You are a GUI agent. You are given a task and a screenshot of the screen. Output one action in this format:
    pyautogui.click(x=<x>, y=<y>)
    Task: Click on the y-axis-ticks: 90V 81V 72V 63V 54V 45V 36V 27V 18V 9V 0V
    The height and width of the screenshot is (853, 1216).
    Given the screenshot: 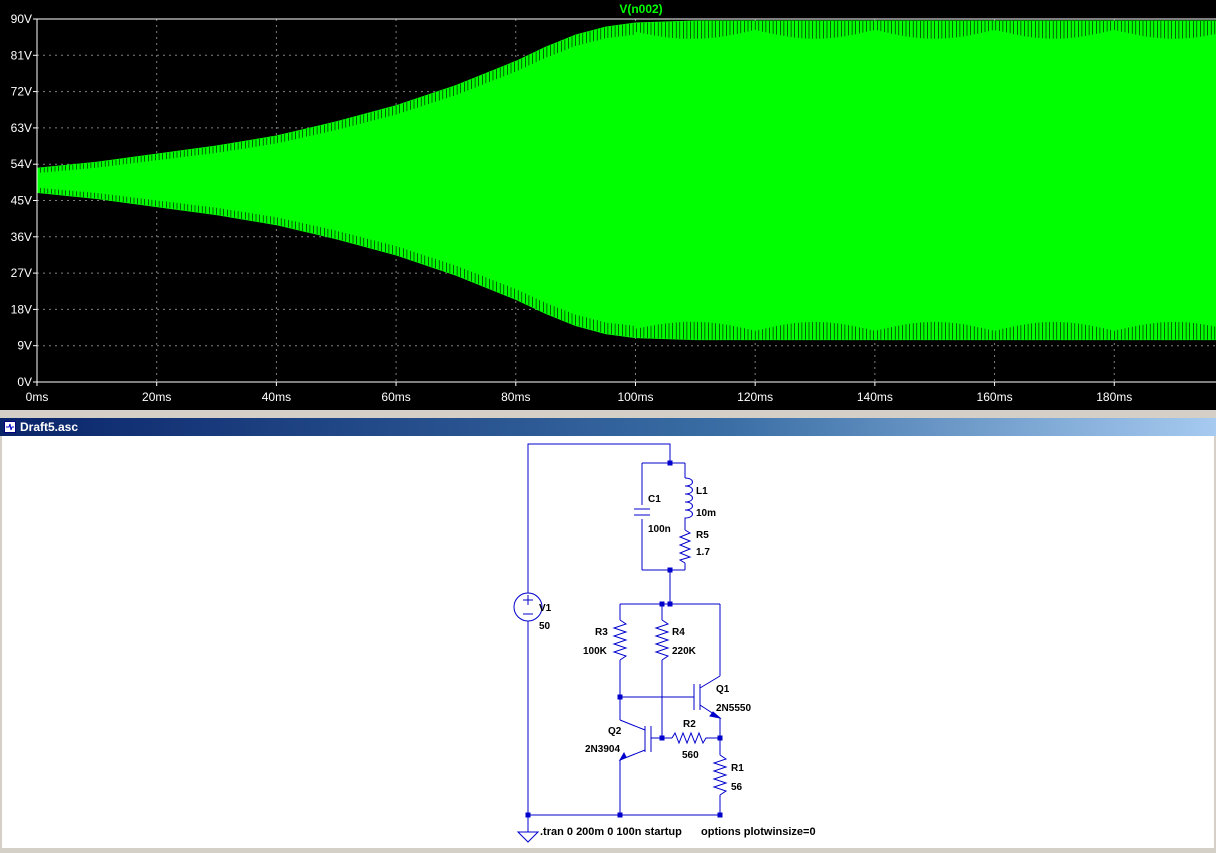 What is the action you would take?
    pyautogui.click(x=24, y=200)
    